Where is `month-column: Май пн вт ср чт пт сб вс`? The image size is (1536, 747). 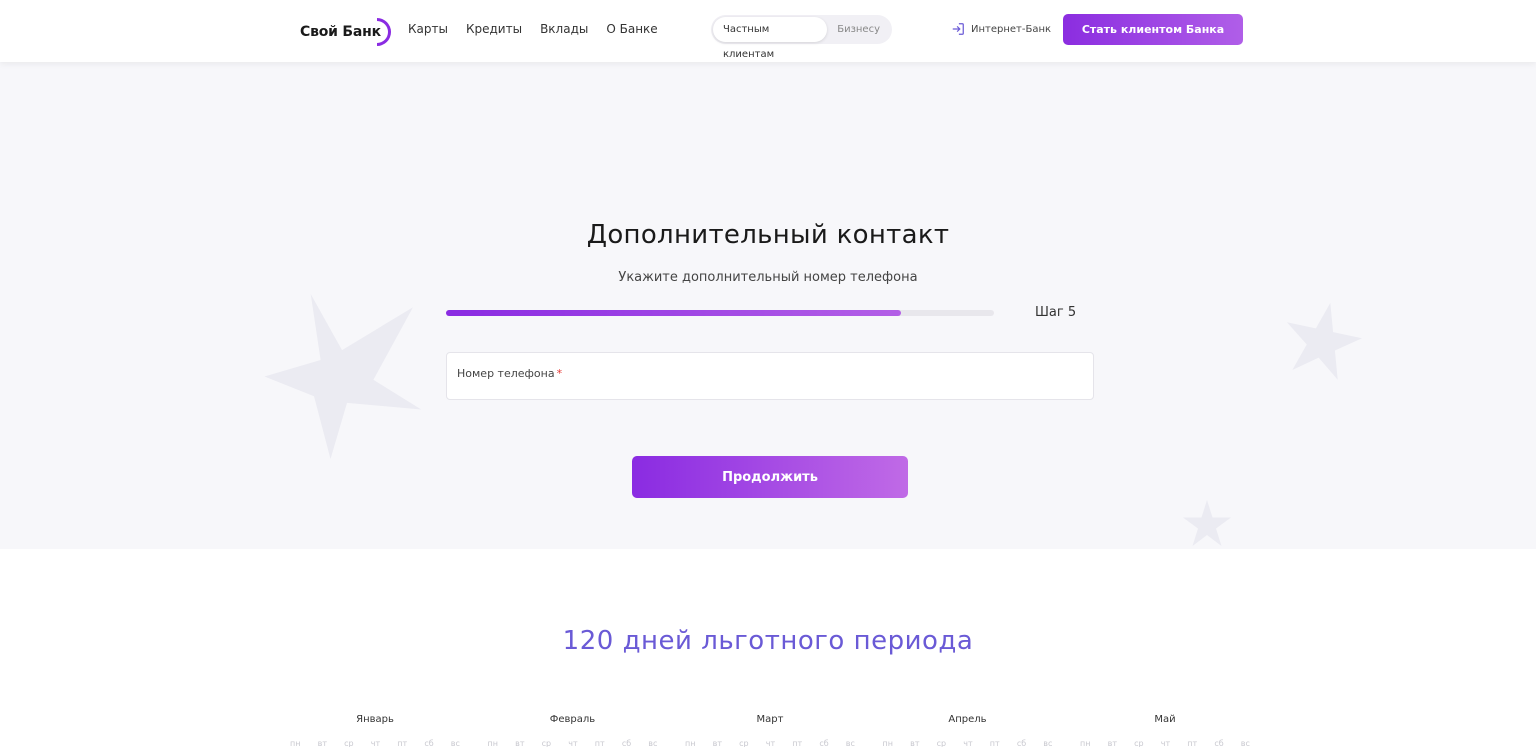
month-column: Май пн вт ср чт пт сб вс is located at coordinates (1165, 730).